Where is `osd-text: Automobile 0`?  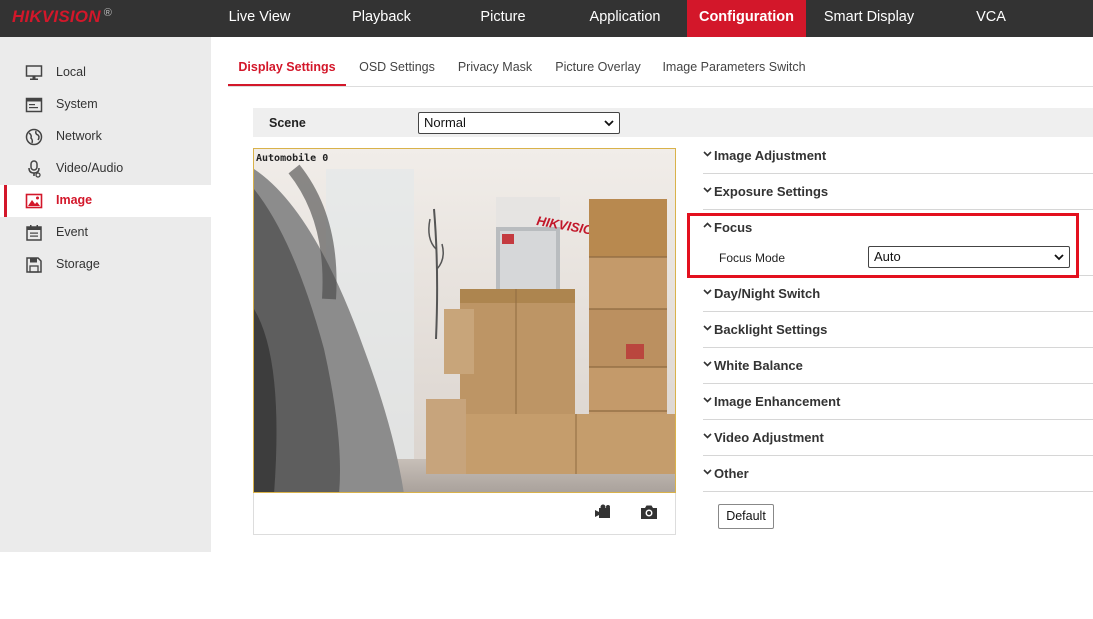
osd-text: Automobile 0 is located at coordinates (292, 158).